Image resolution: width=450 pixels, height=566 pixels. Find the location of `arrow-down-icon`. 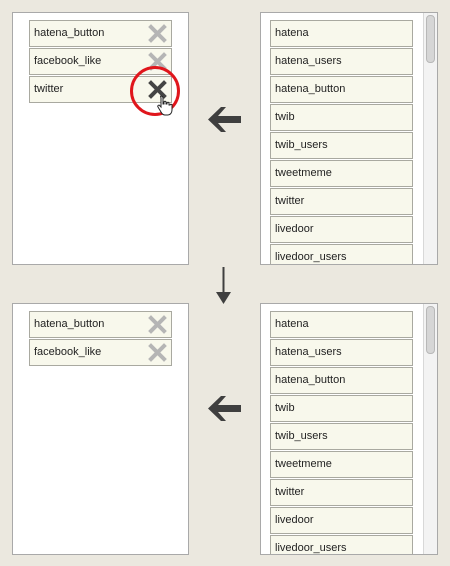

arrow-down-icon is located at coordinates (223, 285).